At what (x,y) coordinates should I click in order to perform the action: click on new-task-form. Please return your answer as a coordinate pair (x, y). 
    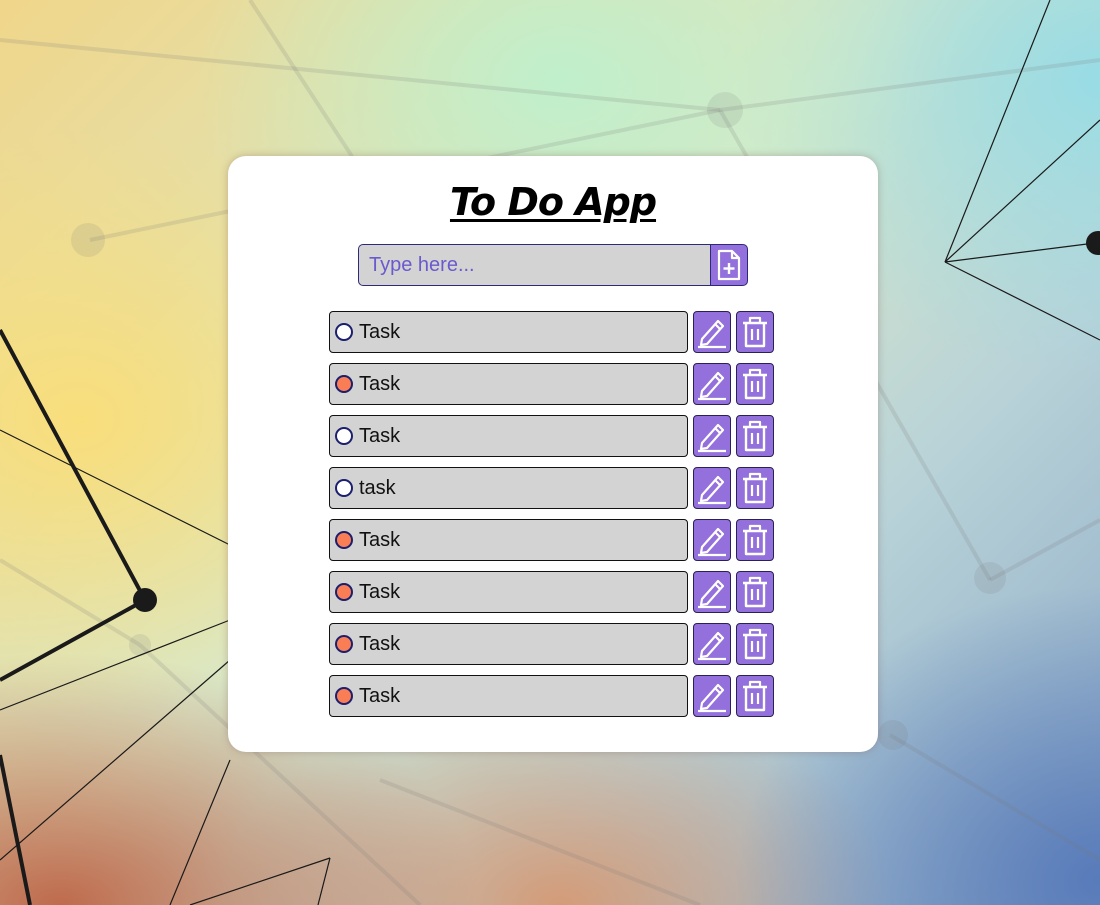
    Looking at the image, I should click on (553, 265).